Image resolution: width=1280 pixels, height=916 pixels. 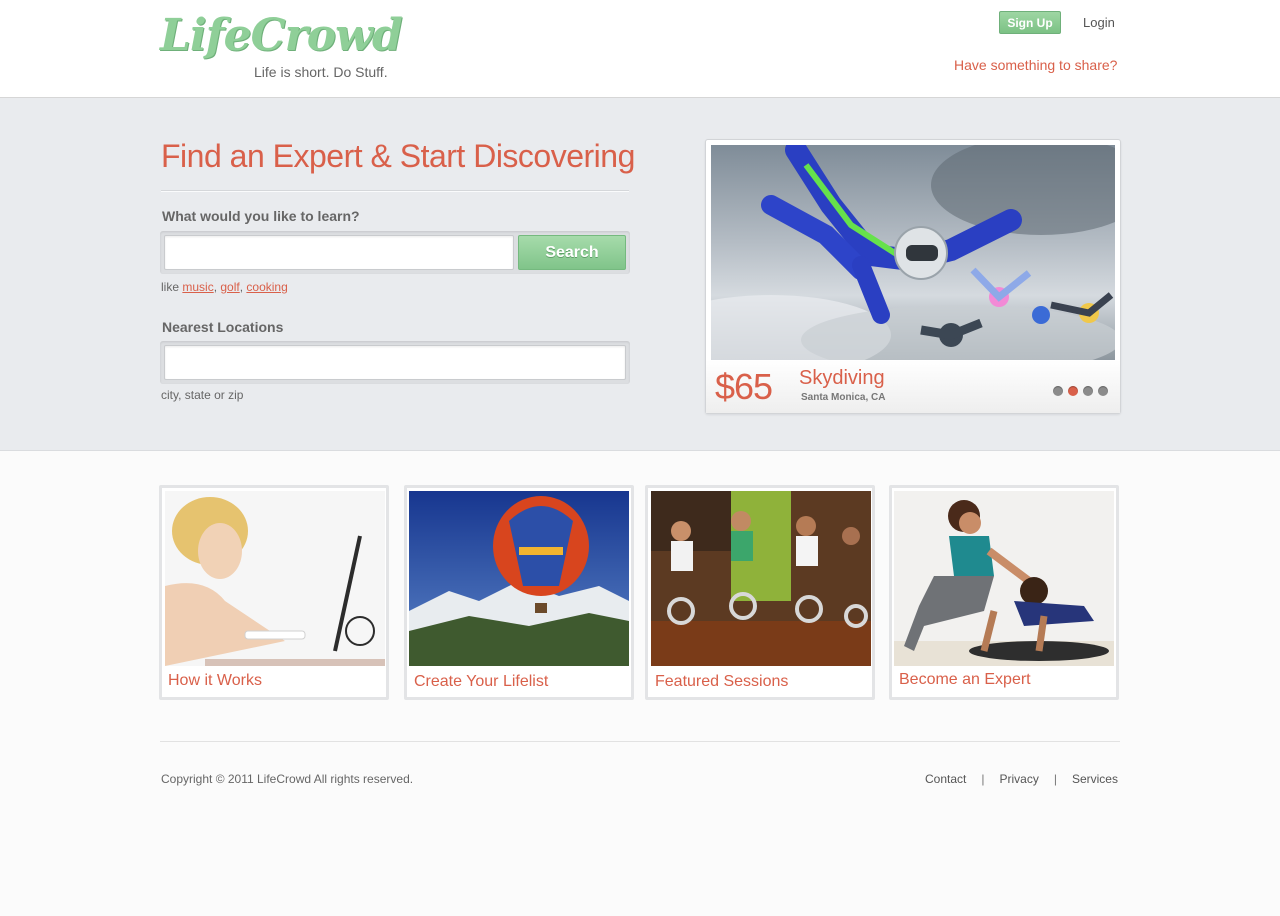 What do you see at coordinates (261, 216) in the screenshot?
I see `learn-label: What would you like to learn?` at bounding box center [261, 216].